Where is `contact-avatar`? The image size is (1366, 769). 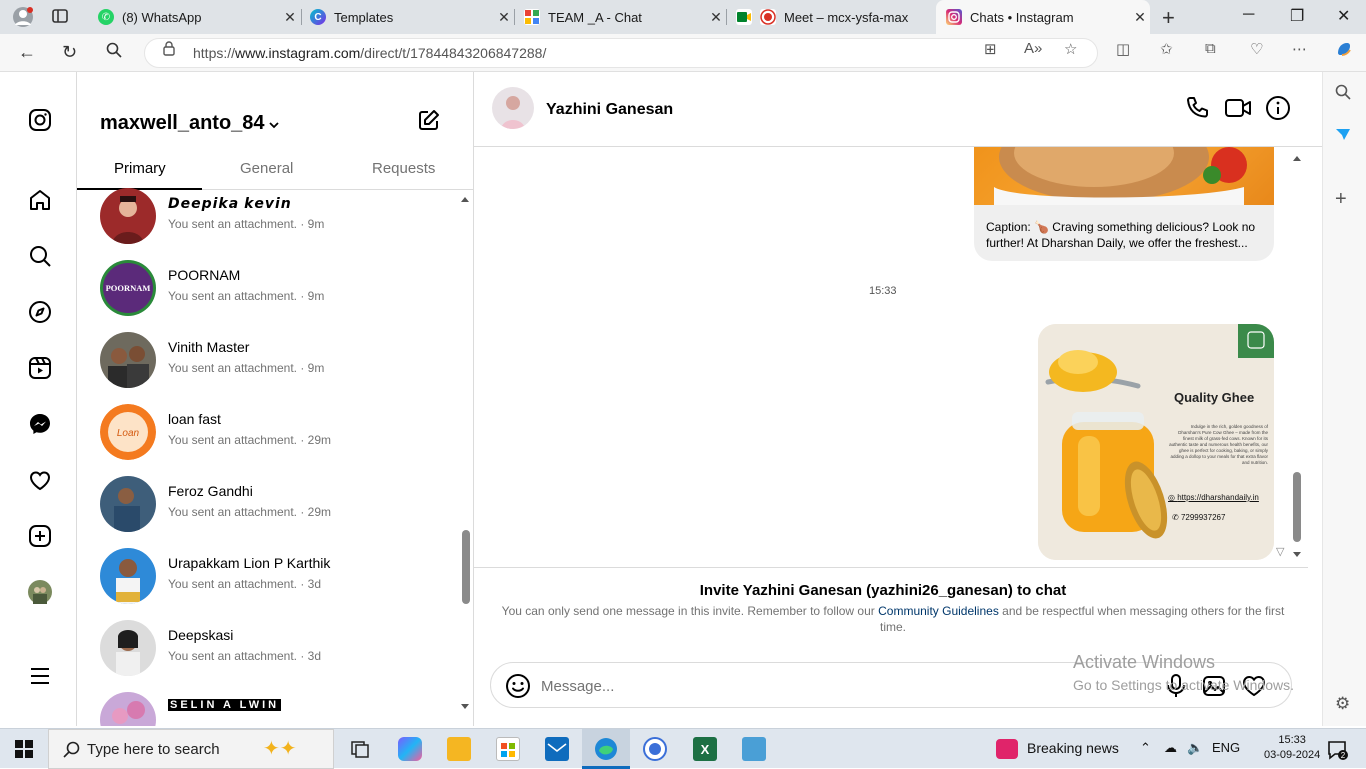 contact-avatar is located at coordinates (513, 108).